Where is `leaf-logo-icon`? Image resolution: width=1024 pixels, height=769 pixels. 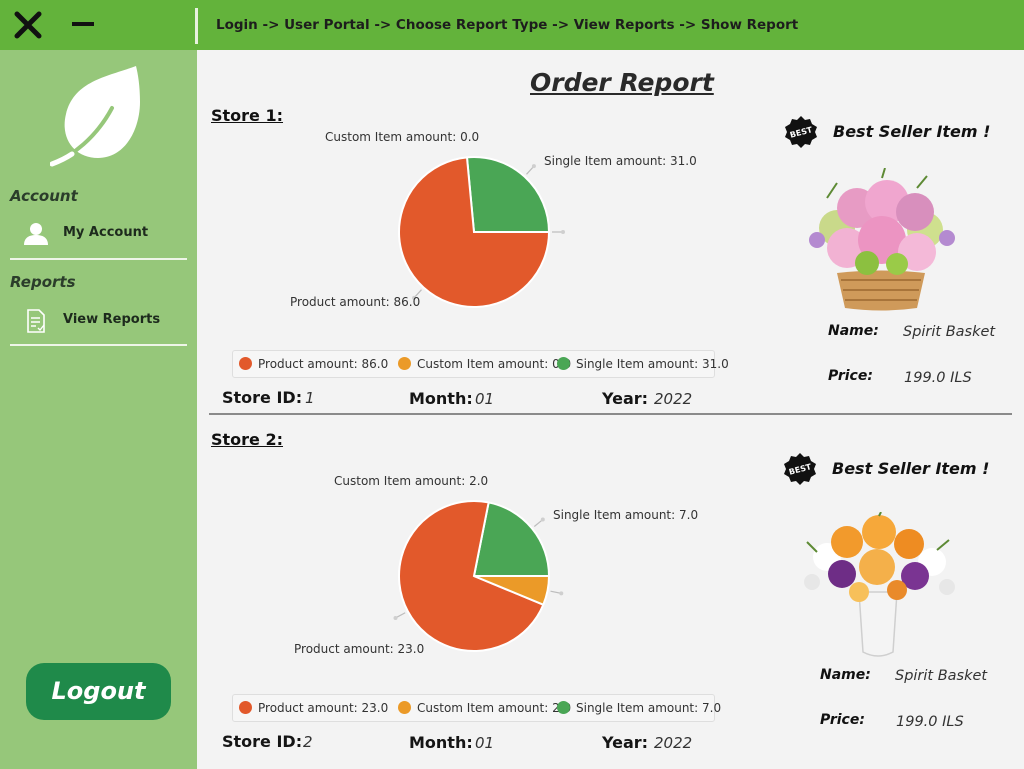 leaf-logo-icon is located at coordinates (95, 116).